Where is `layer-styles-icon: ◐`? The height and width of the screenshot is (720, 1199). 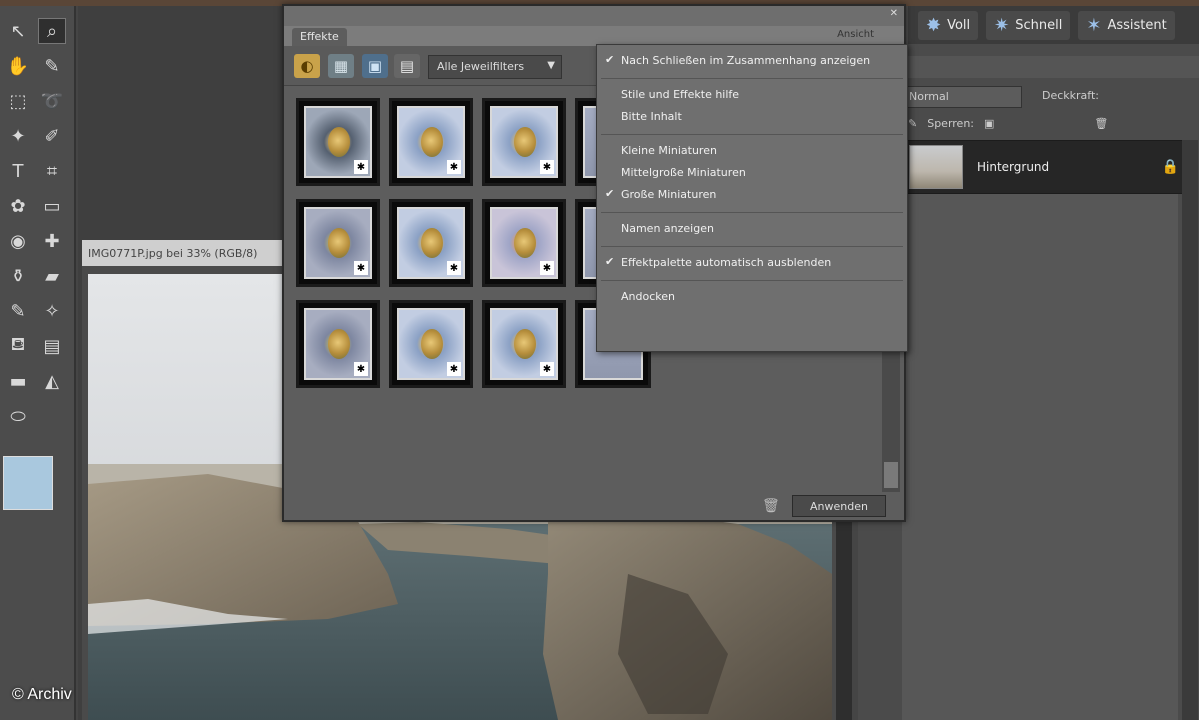 layer-styles-icon: ◐ is located at coordinates (307, 66).